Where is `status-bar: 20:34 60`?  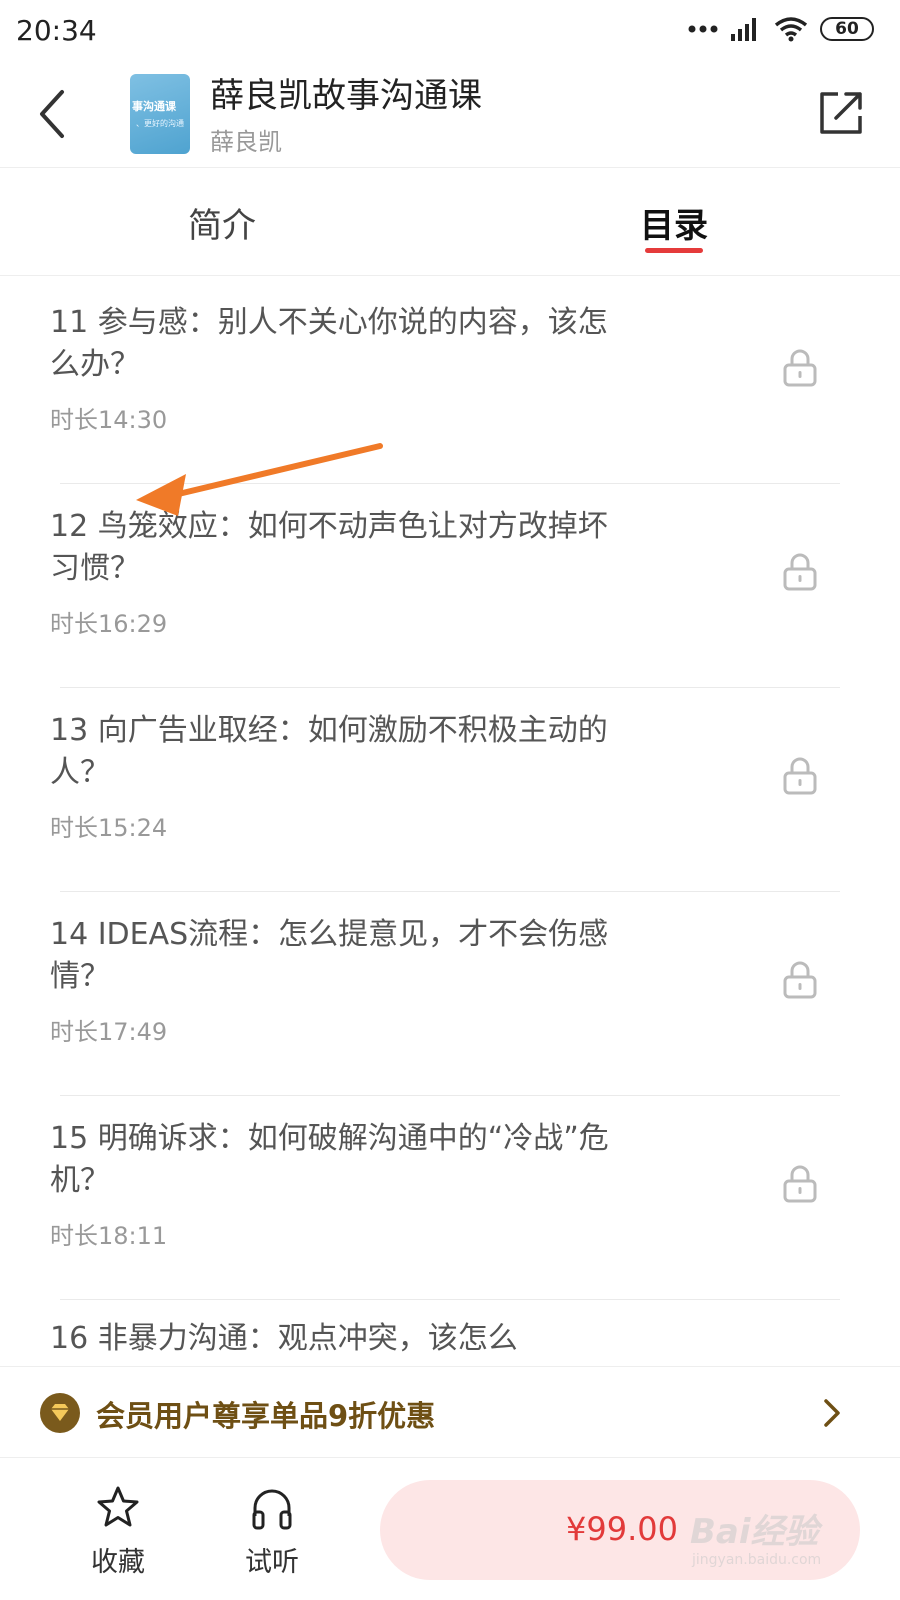
status-bar: 20:34 60 is located at coordinates (450, 31).